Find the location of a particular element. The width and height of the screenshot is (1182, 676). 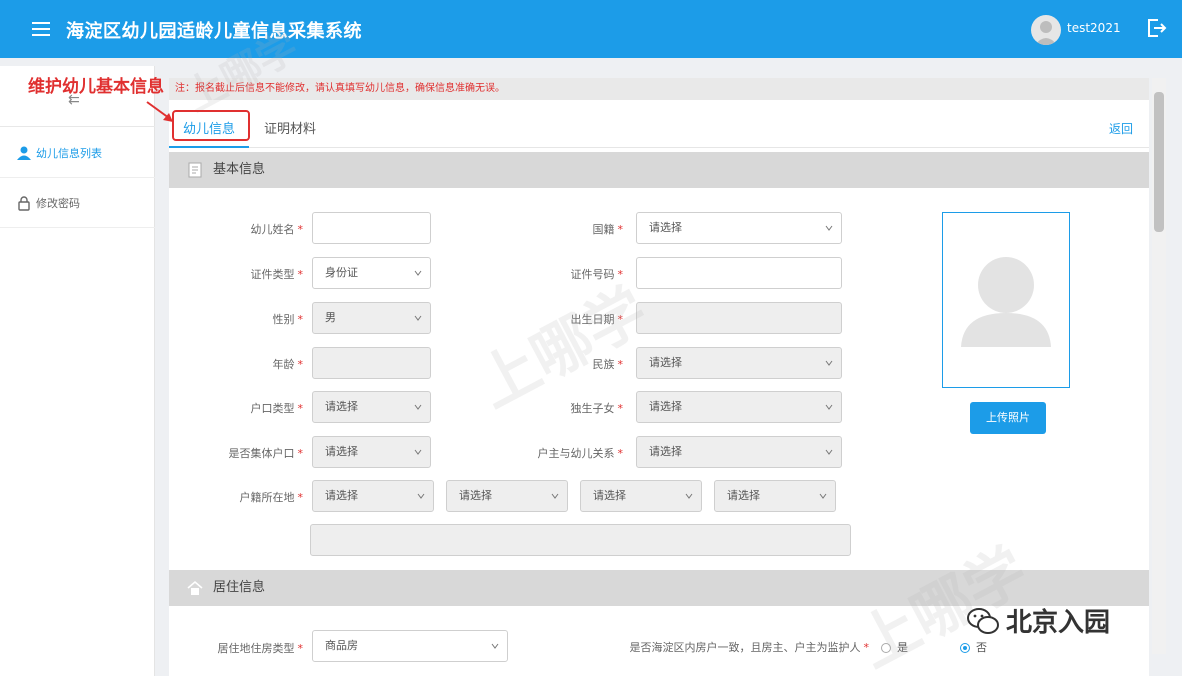

tab-proof-materials: 证明材料 is located at coordinates (290, 127).